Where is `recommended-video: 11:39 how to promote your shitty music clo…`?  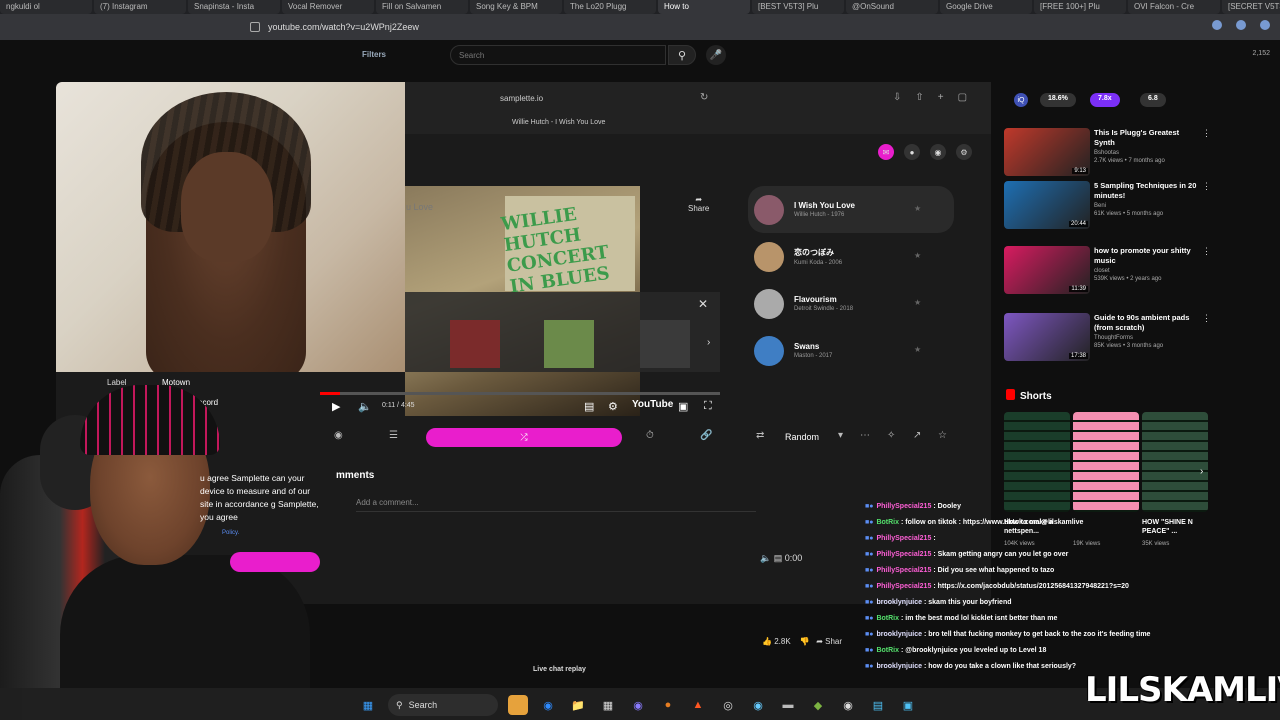
recommended-video: 11:39 how to promote your shitty music clo… is located at coordinates (1109, 276).